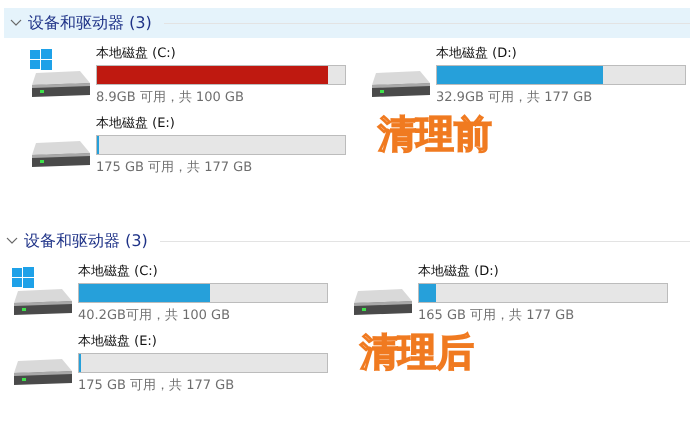 This screenshot has height=430, width=700. What do you see at coordinates (417, 353) in the screenshot?
I see `annotation-label: 清理后` at bounding box center [417, 353].